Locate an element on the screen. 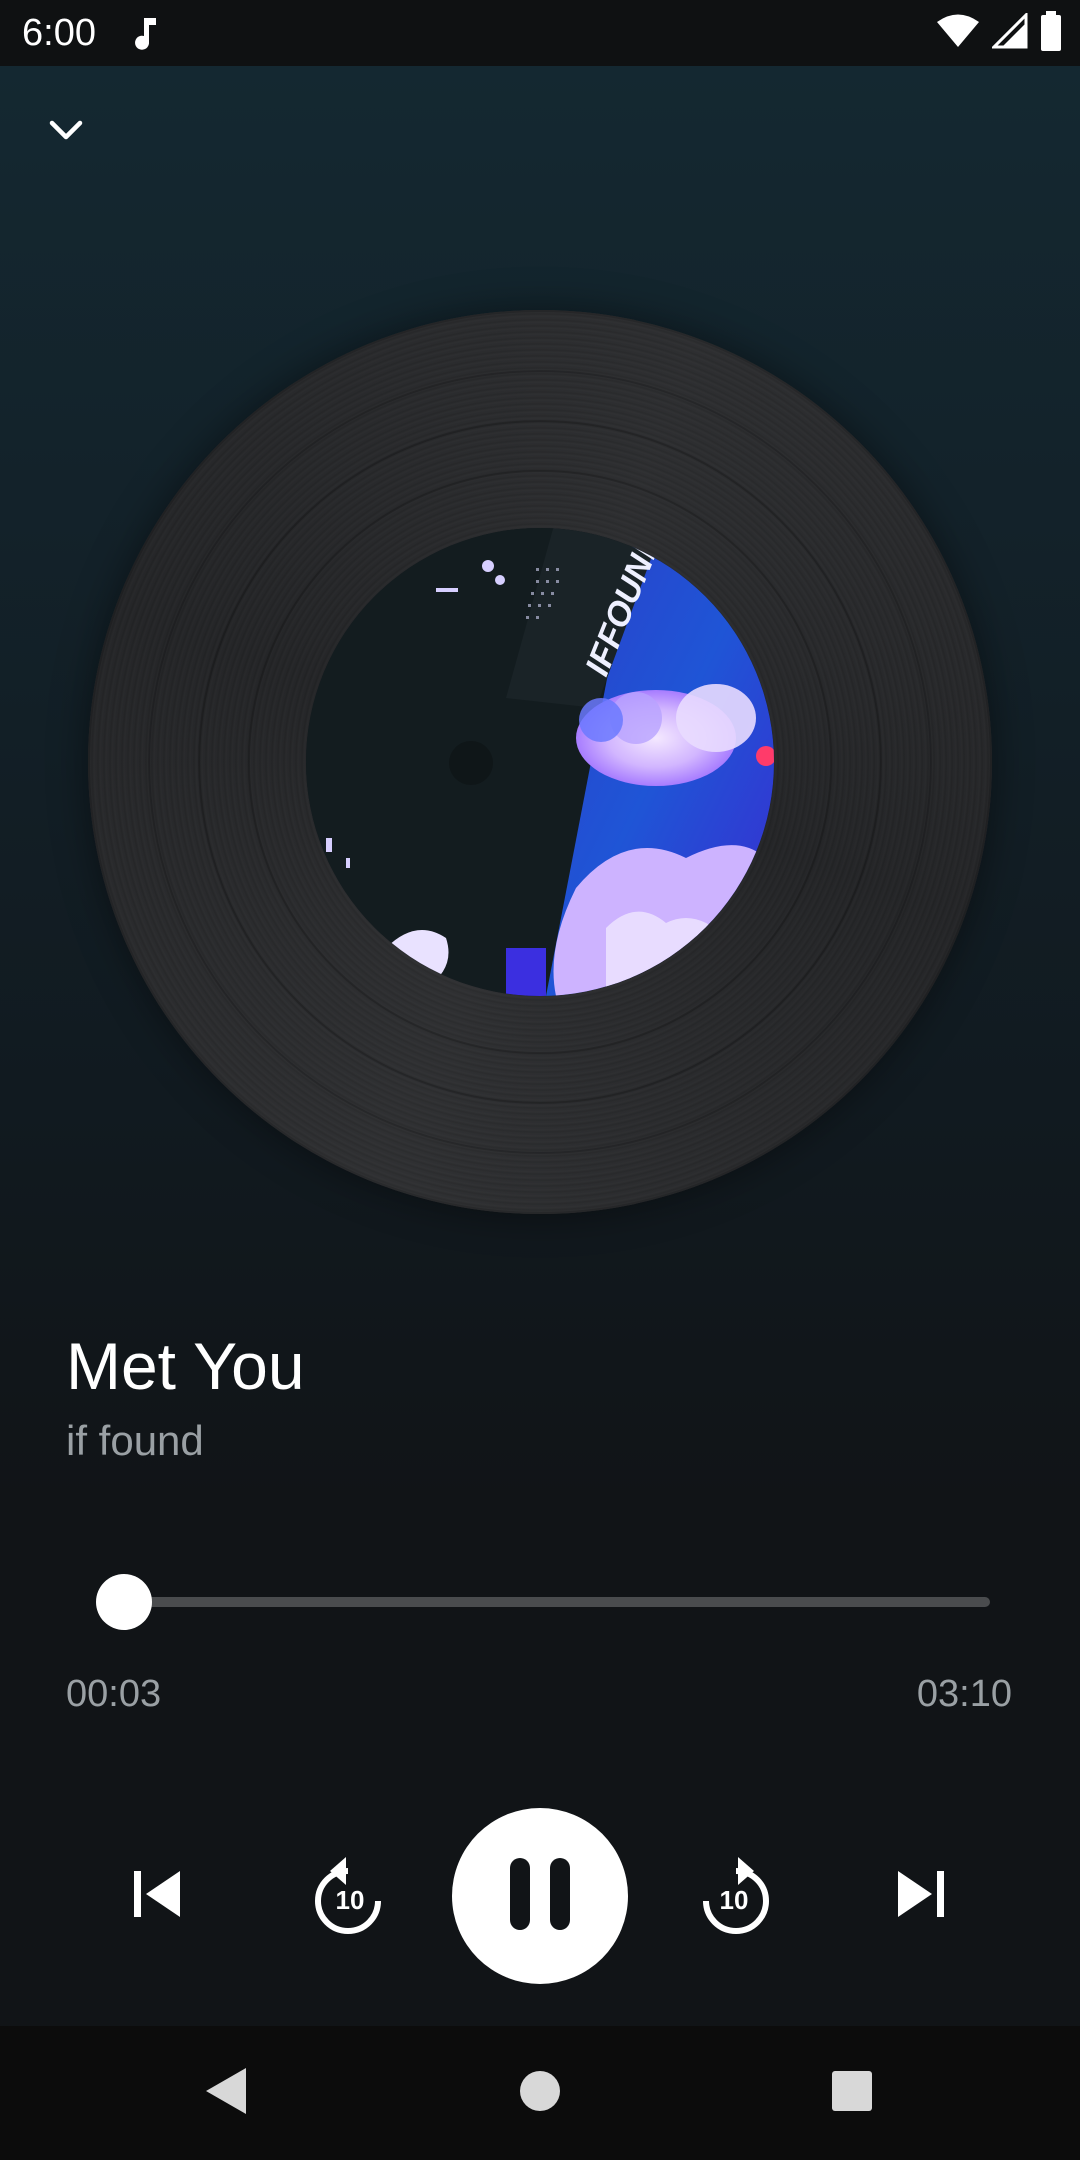 The height and width of the screenshot is (2160, 1080). forward-10-icon: 10 is located at coordinates (734, 1896).